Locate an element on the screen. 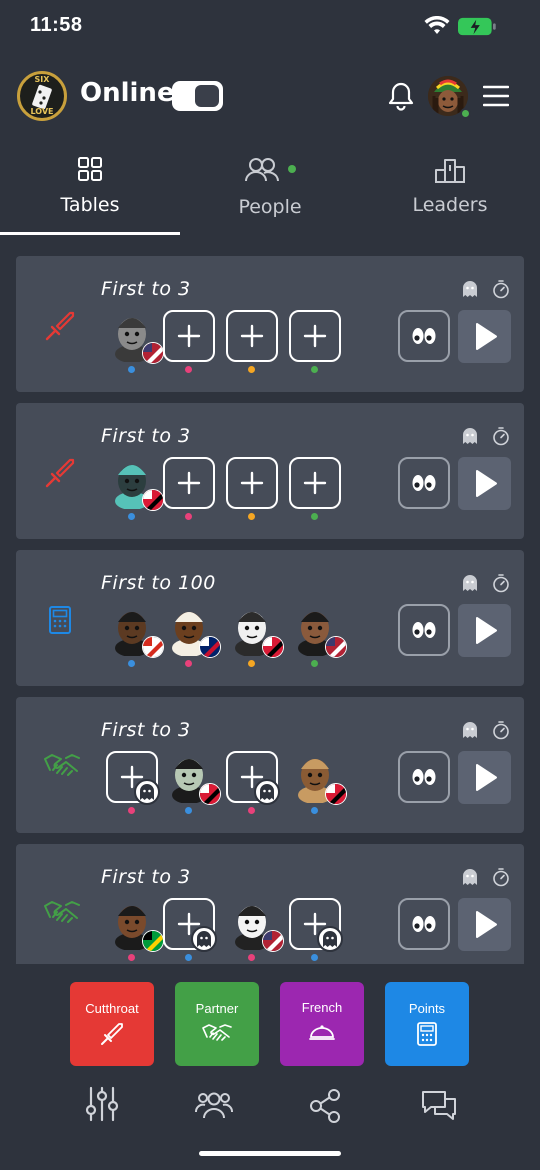 The height and width of the screenshot is (1170, 540). tab-tables-label: Tables is located at coordinates (90, 205).